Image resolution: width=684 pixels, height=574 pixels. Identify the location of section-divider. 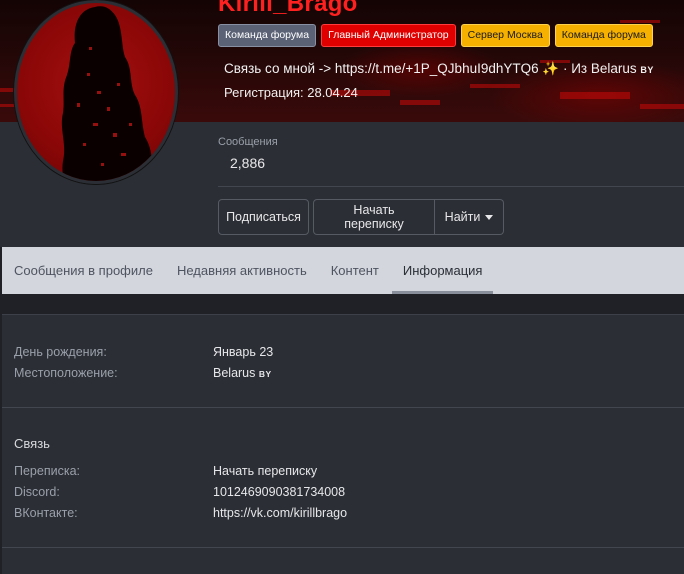
(343, 407).